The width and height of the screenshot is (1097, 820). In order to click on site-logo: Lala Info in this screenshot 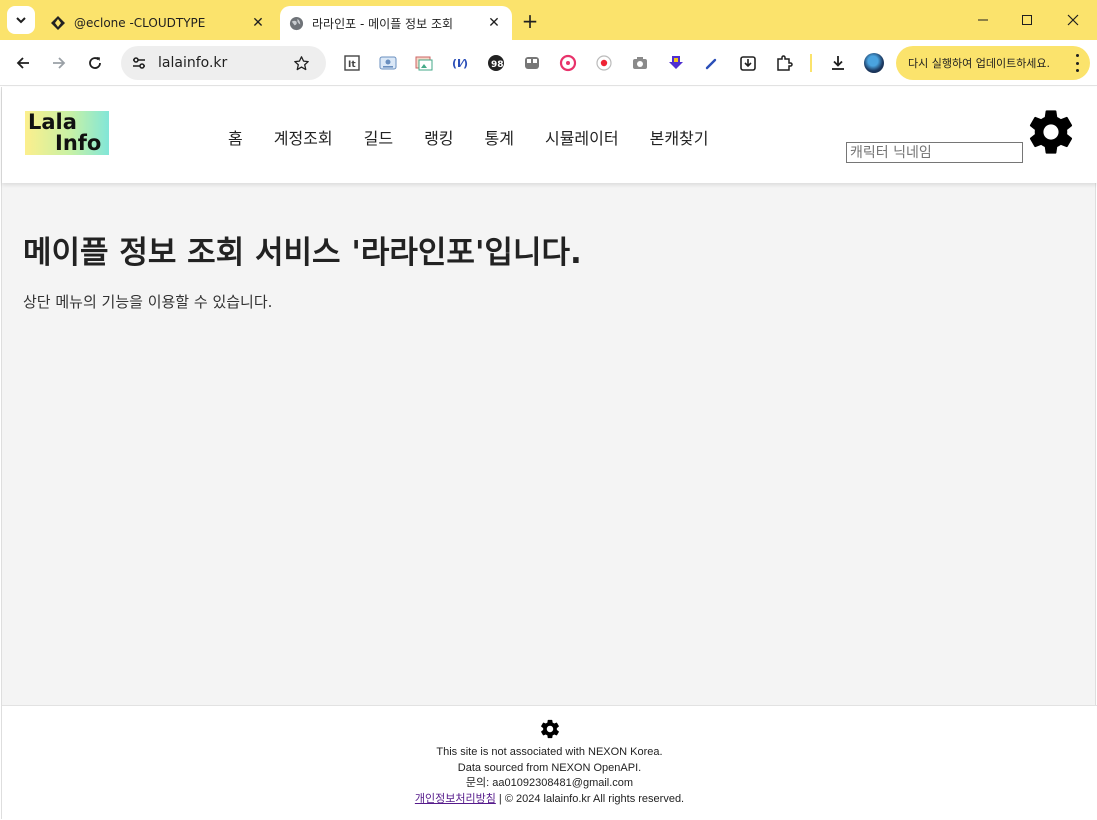, I will do `click(67, 133)`.